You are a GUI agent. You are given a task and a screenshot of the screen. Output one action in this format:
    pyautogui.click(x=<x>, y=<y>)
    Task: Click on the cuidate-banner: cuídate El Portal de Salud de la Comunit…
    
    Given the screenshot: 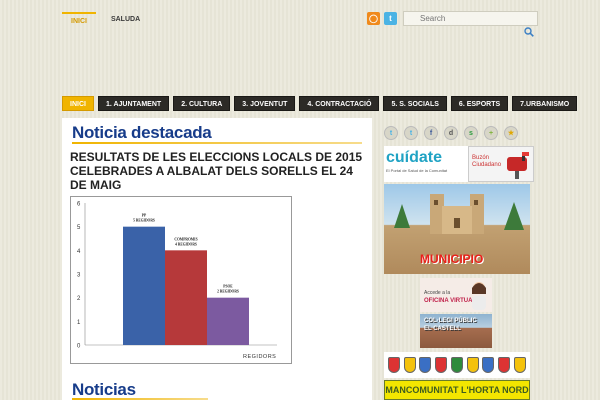 What is the action you would take?
    pyautogui.click(x=459, y=164)
    